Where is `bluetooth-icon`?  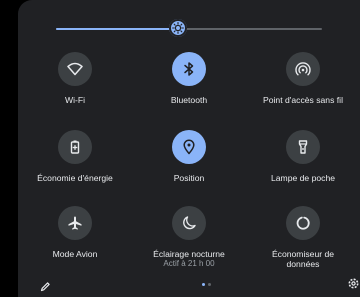 bluetooth-icon is located at coordinates (189, 69).